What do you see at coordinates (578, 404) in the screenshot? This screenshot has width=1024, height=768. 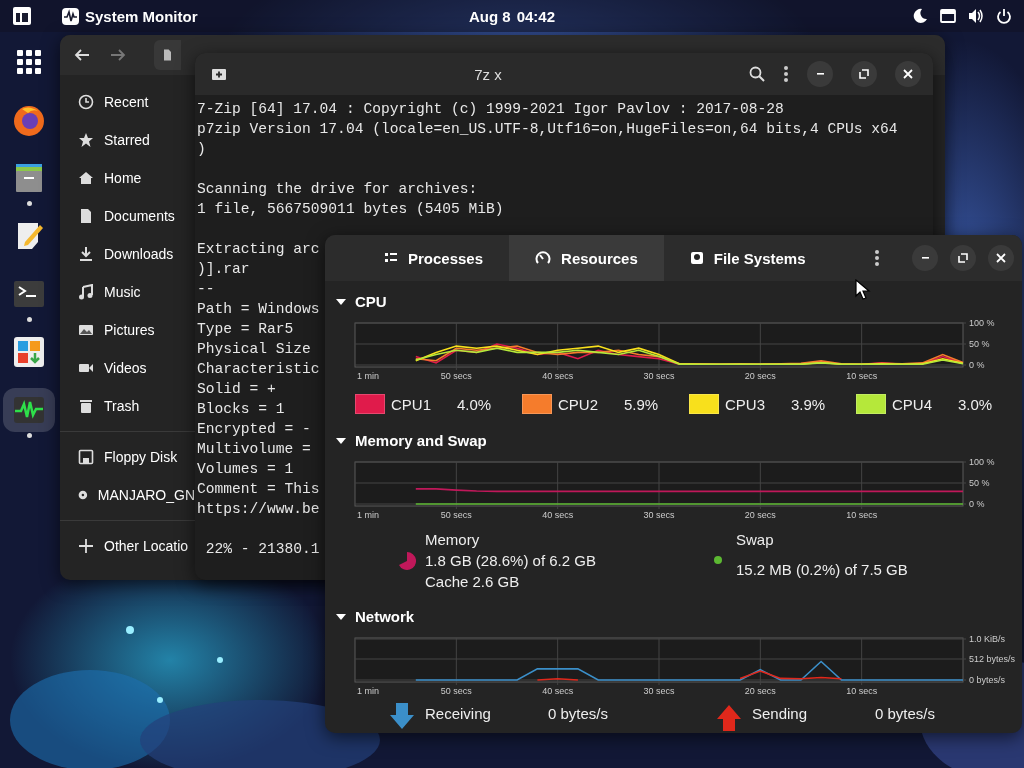 I see `legend-label: CPU2` at bounding box center [578, 404].